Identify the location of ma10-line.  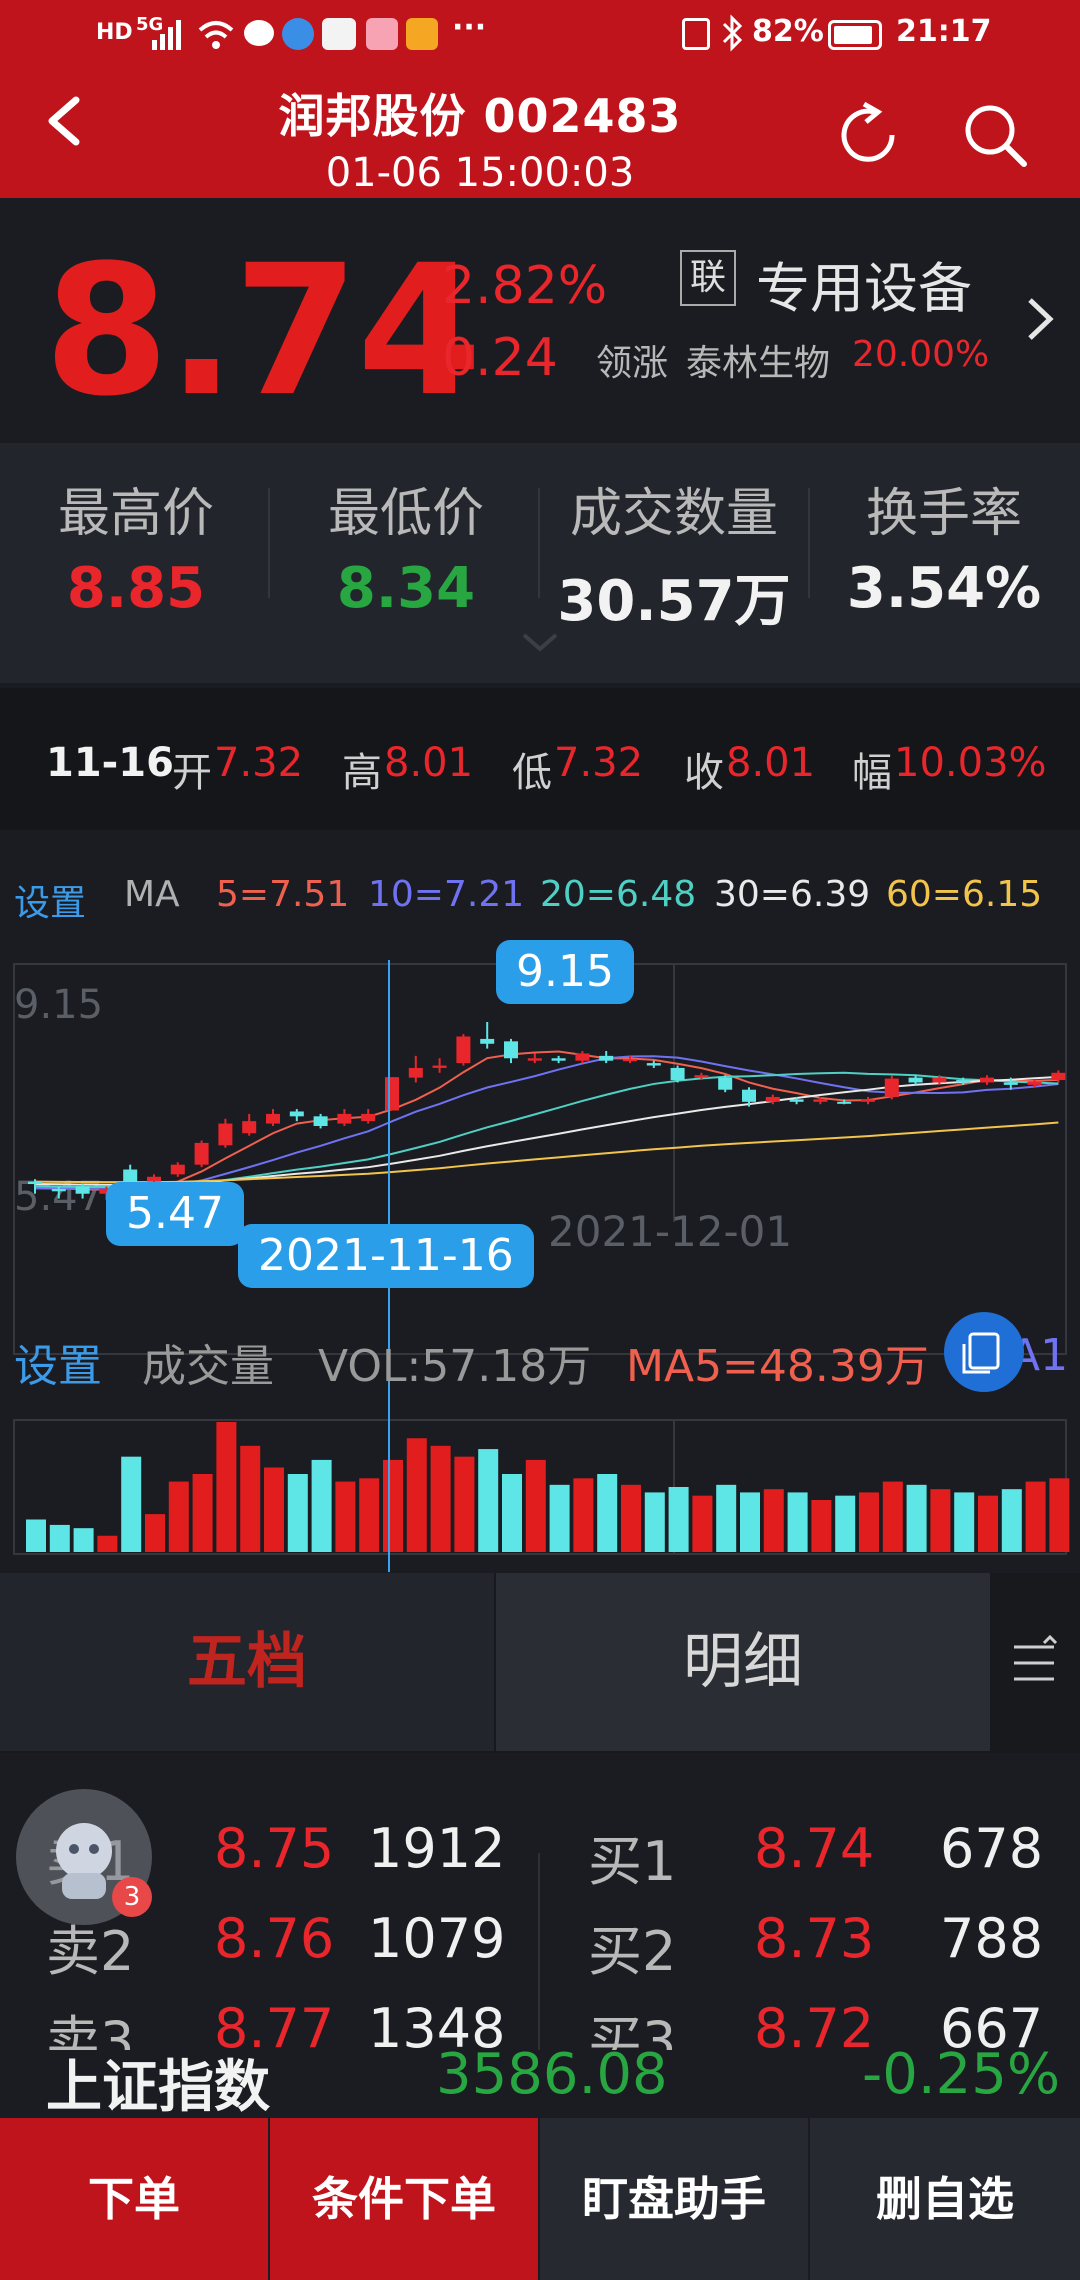
(546, 1123).